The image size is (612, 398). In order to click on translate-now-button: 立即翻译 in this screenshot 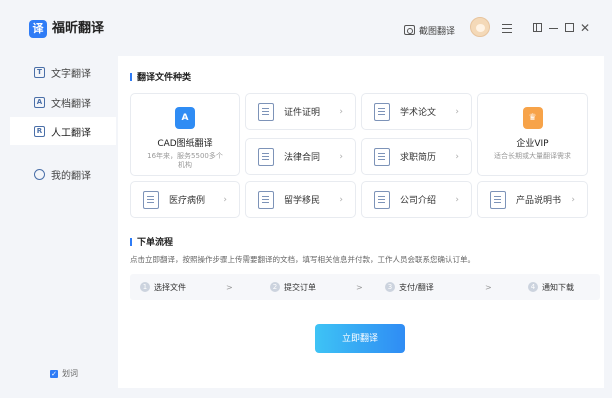, I will do `click(360, 338)`.